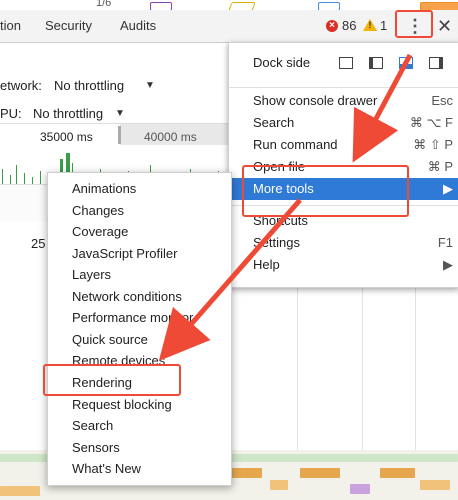  Describe the element at coordinates (382, 108) in the screenshot. I see `annotation-arrow-to-more-tools` at that location.